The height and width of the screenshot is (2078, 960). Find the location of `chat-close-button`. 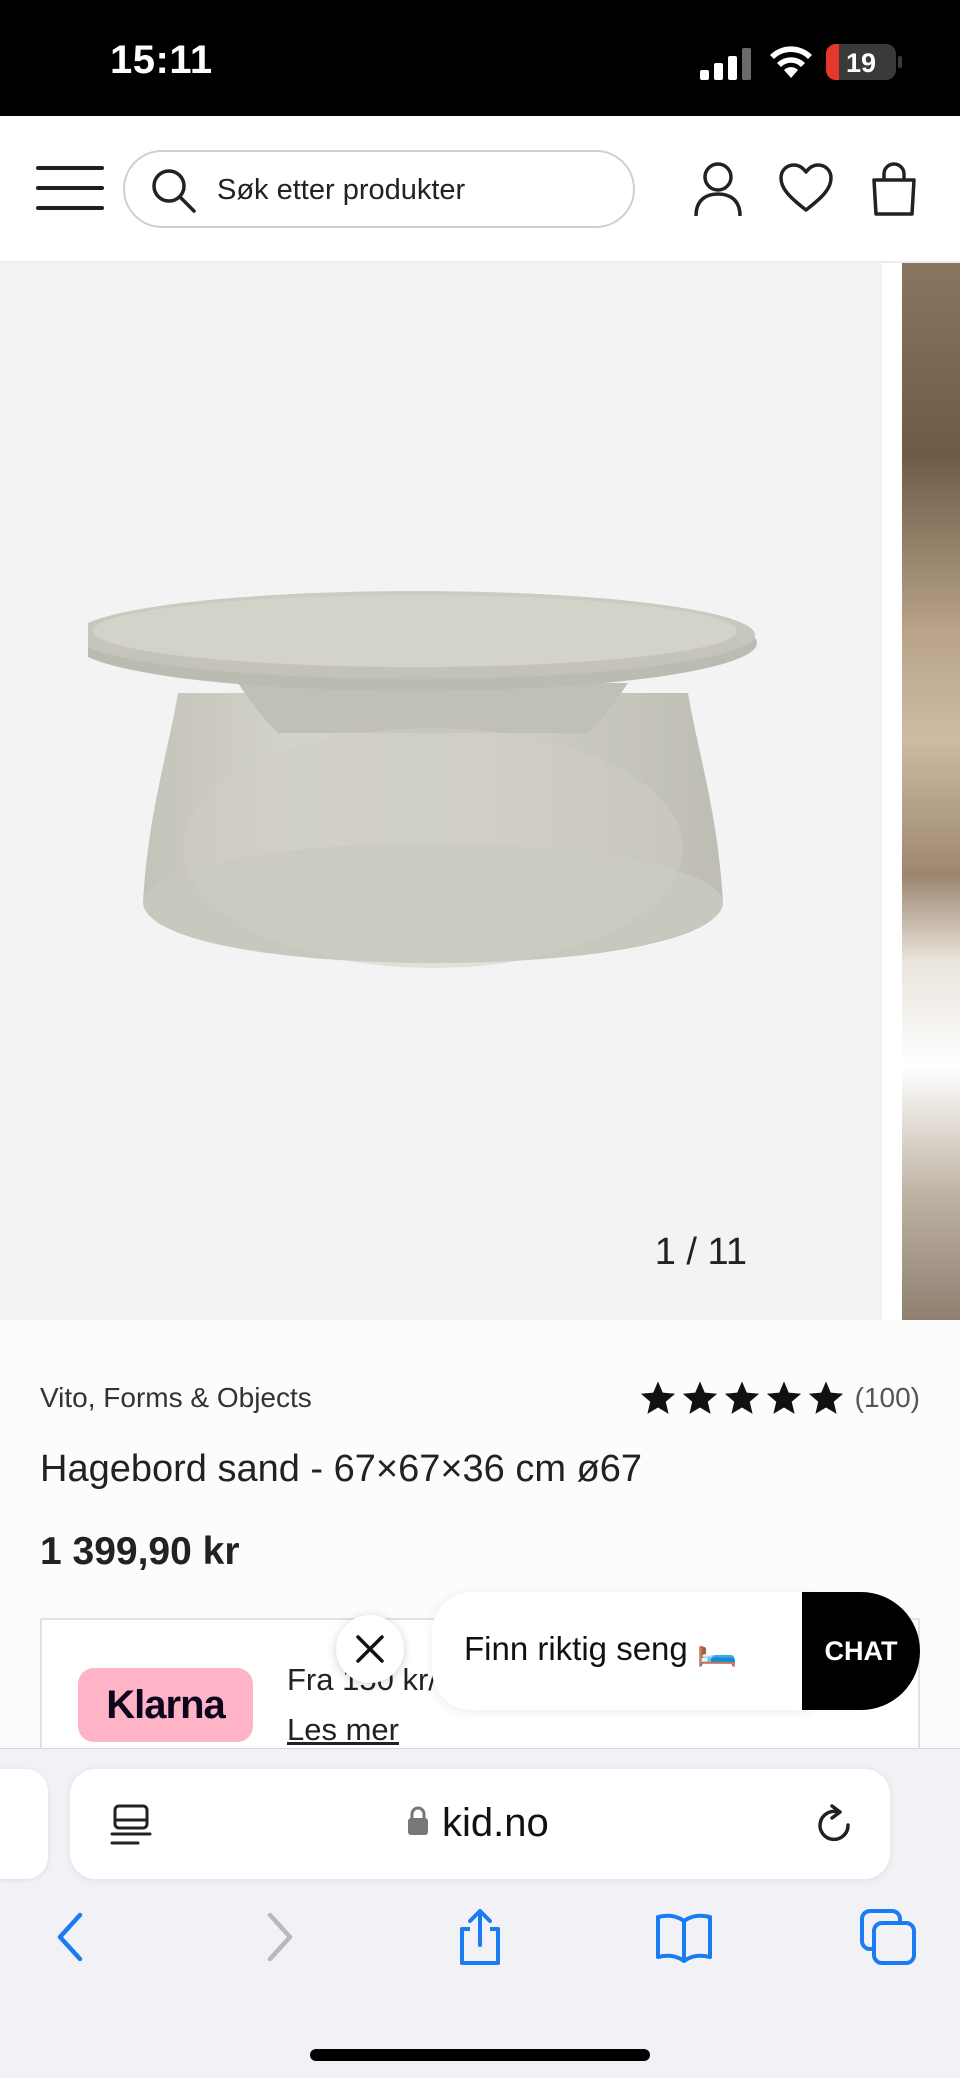

chat-close-button is located at coordinates (370, 1649).